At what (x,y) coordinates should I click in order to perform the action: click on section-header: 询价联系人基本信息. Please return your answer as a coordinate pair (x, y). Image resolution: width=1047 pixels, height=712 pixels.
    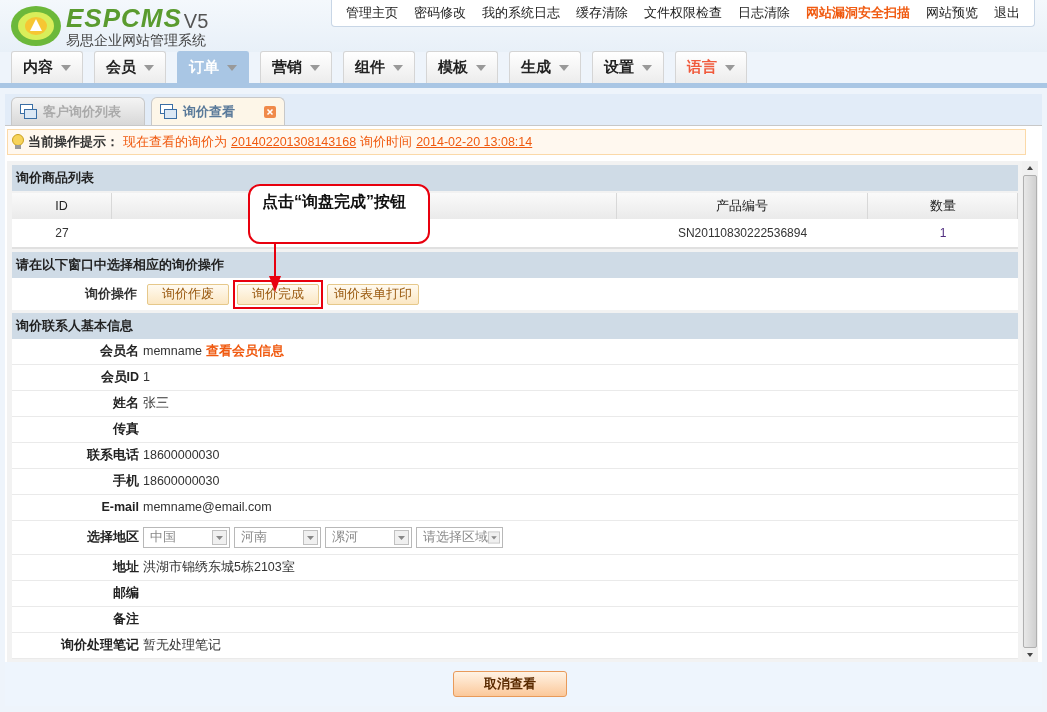
    Looking at the image, I should click on (515, 326).